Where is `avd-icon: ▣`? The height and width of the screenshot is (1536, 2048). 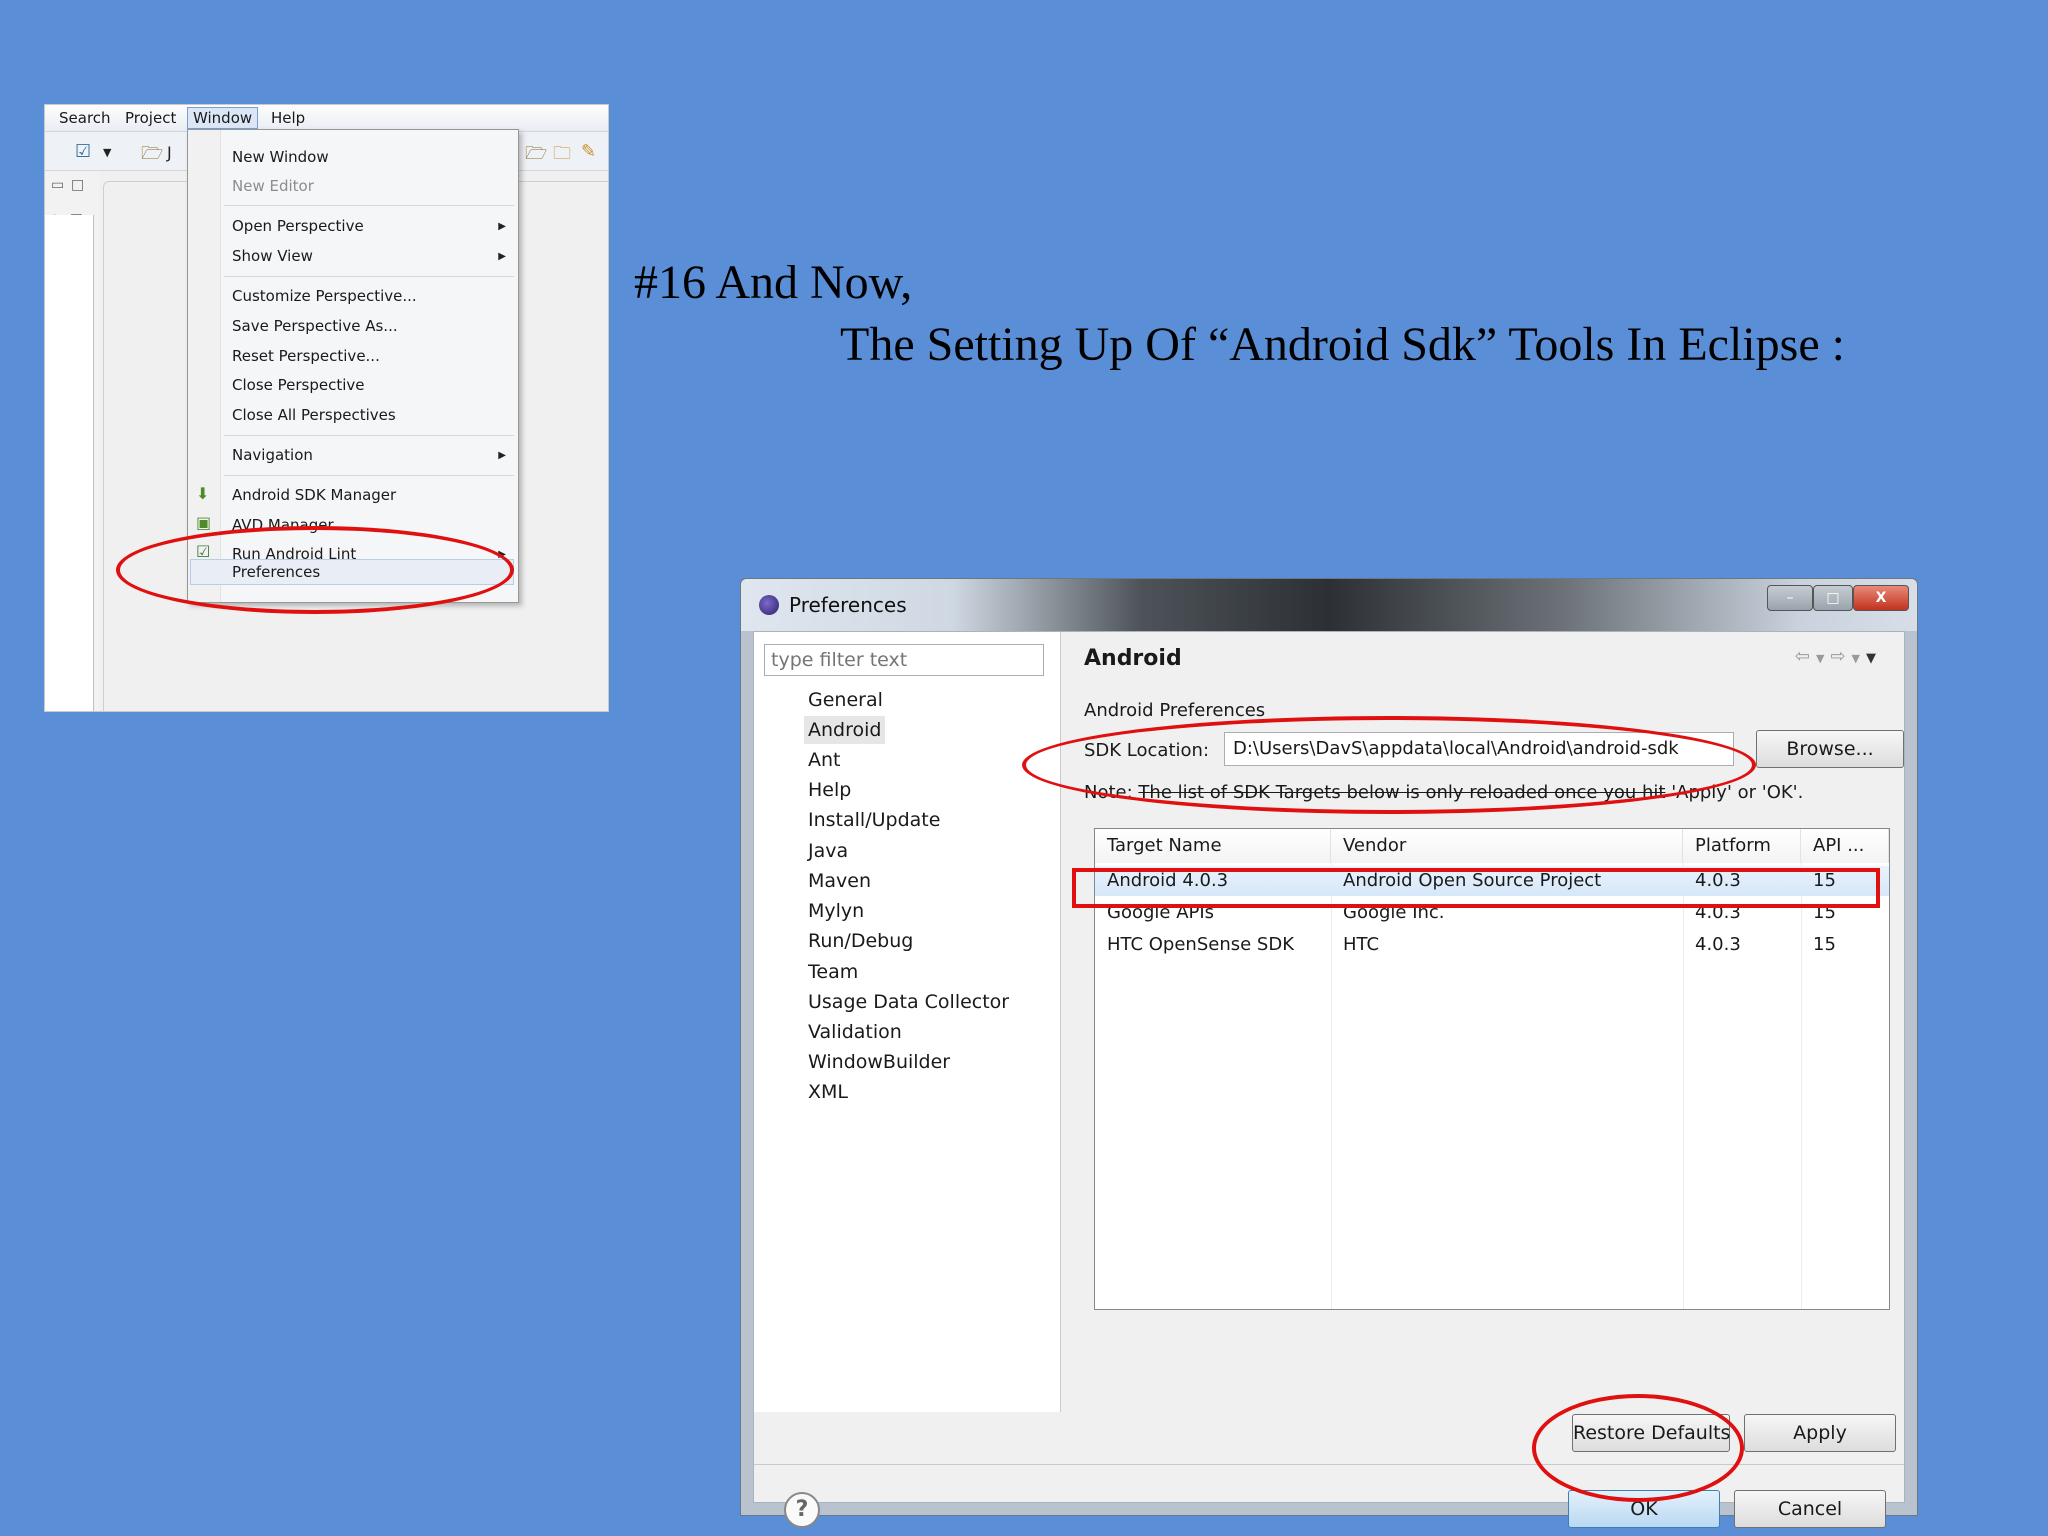
avd-icon: ▣ is located at coordinates (204, 522).